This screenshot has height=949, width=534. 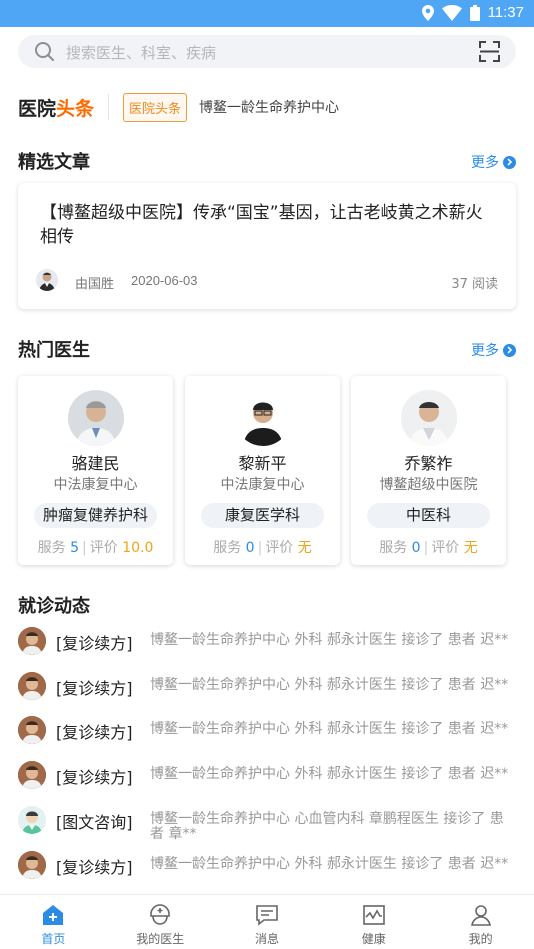 I want to click on doctor-name: 乔繁祚, so click(x=428, y=463).